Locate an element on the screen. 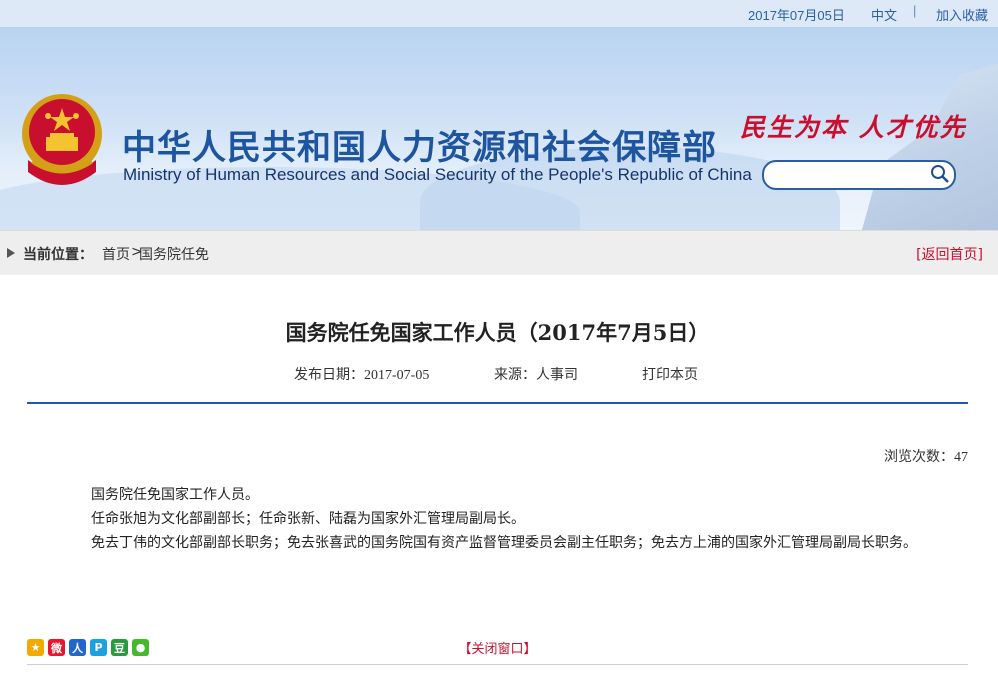 The width and height of the screenshot is (998, 686). title-divider is located at coordinates (497, 403).